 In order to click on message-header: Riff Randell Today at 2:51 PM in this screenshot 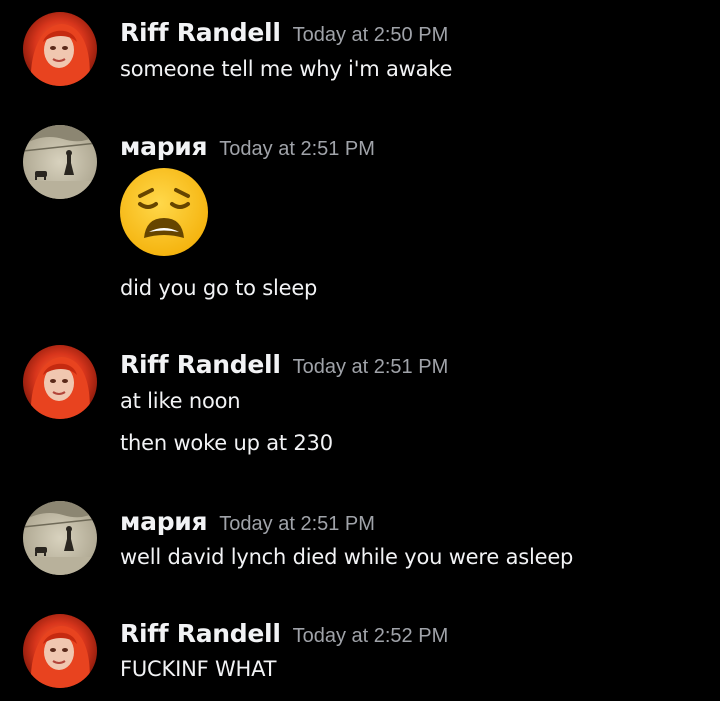, I will do `click(284, 364)`.